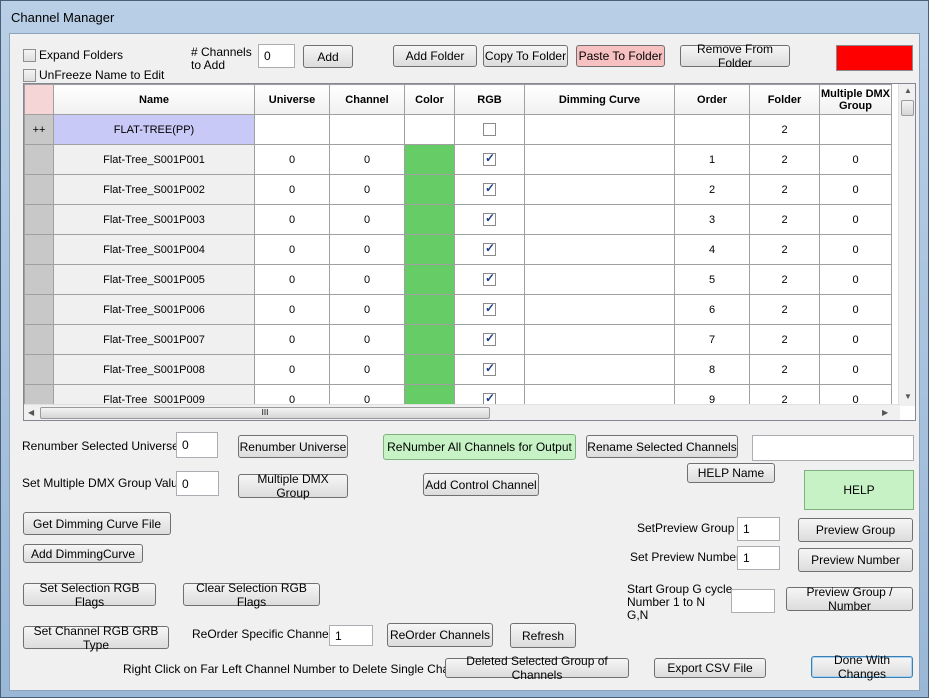 Image resolution: width=929 pixels, height=698 pixels. What do you see at coordinates (855, 530) in the screenshot?
I see `preview-group-button: Preview Group` at bounding box center [855, 530].